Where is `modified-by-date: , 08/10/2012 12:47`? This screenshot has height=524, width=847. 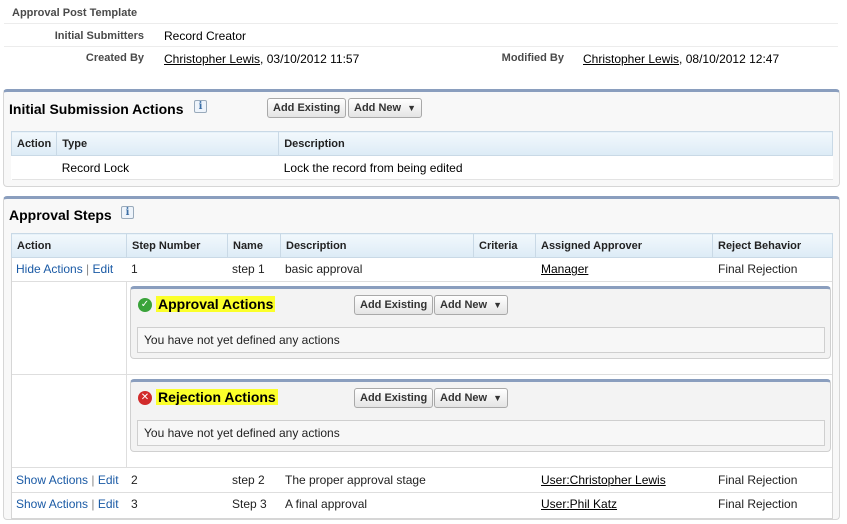 modified-by-date: , 08/10/2012 12:47 is located at coordinates (729, 59).